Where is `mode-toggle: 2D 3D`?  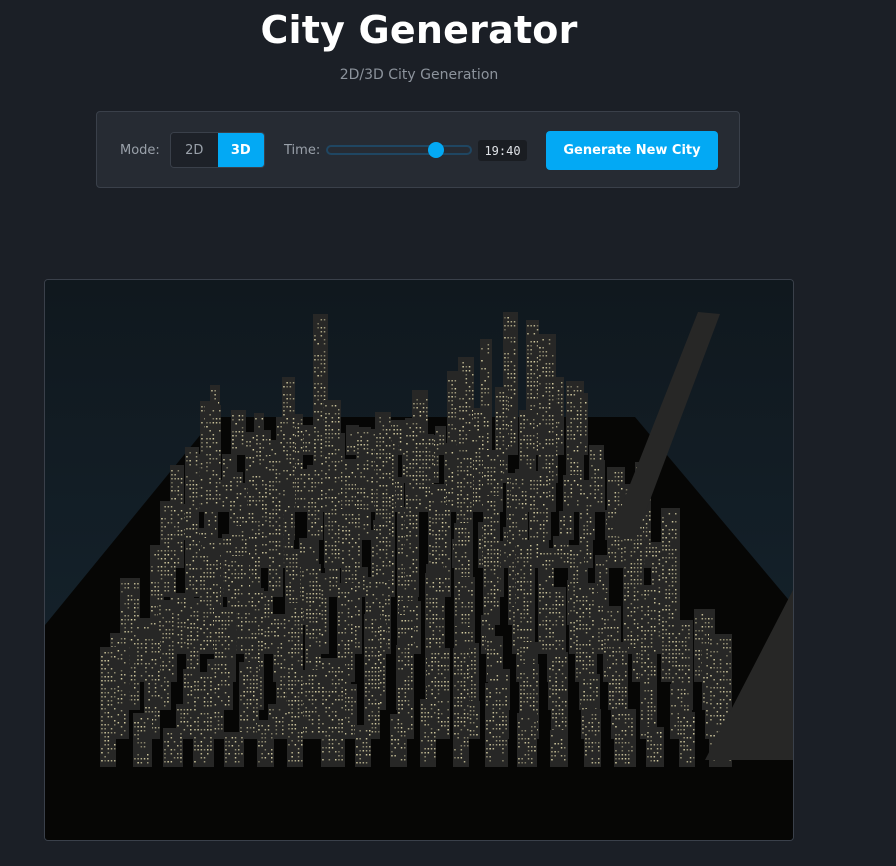
mode-toggle: 2D 3D is located at coordinates (217, 150).